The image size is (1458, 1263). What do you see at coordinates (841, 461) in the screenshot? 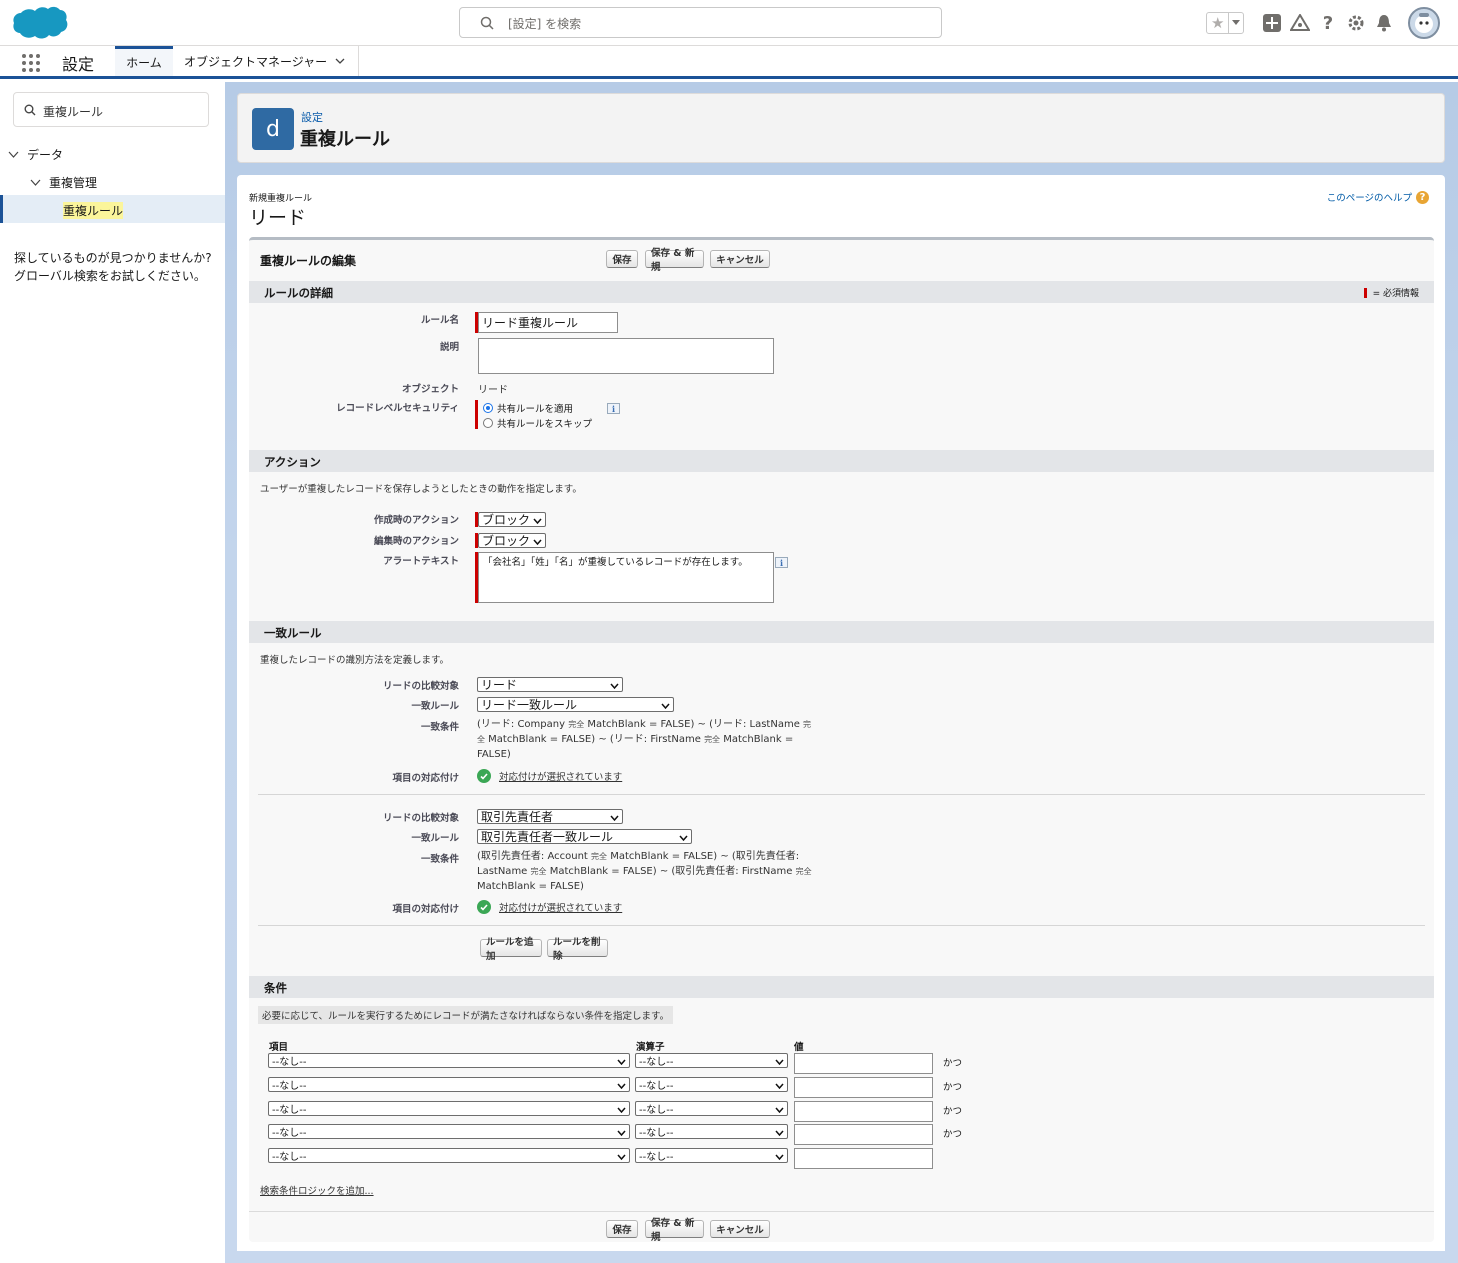
I see `section-actions: アクション` at bounding box center [841, 461].